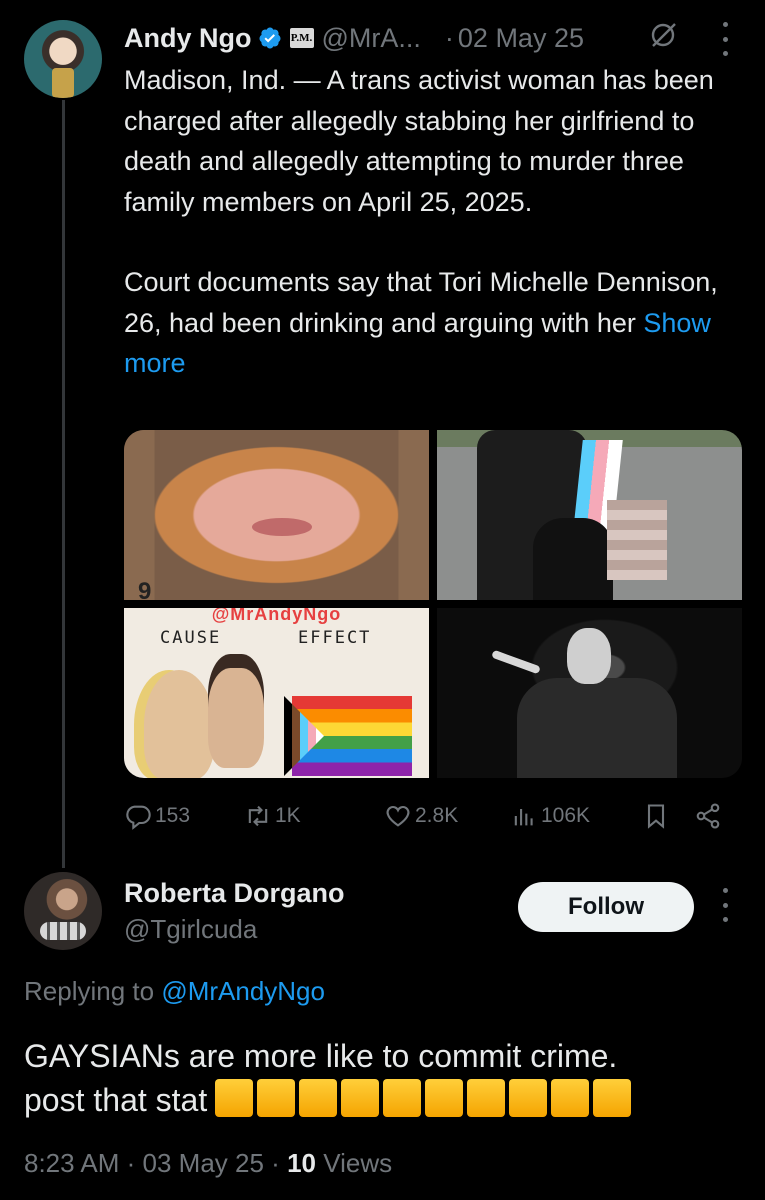 Image resolution: width=765 pixels, height=1200 pixels. Describe the element at coordinates (234, 911) in the screenshot. I see `reply-header: Roberta Dorgano @Tgirlcuda` at that location.